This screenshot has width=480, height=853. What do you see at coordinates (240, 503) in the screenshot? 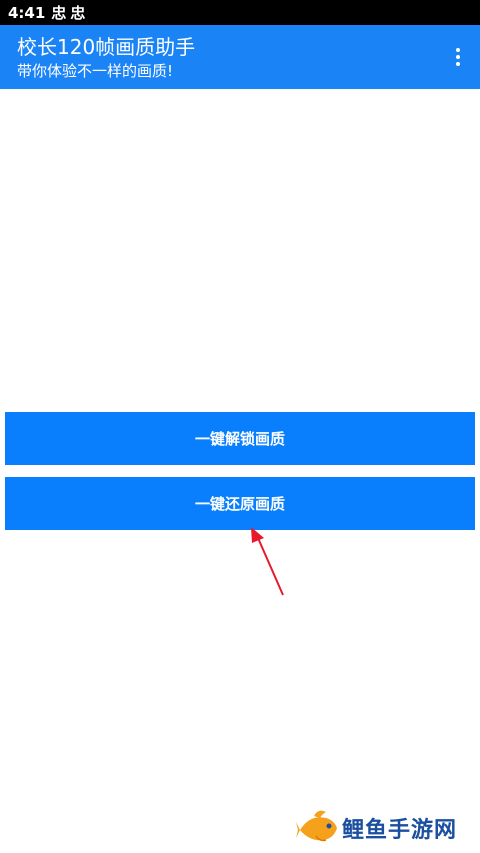
I see `restore-quality-button: 一键还原画质` at bounding box center [240, 503].